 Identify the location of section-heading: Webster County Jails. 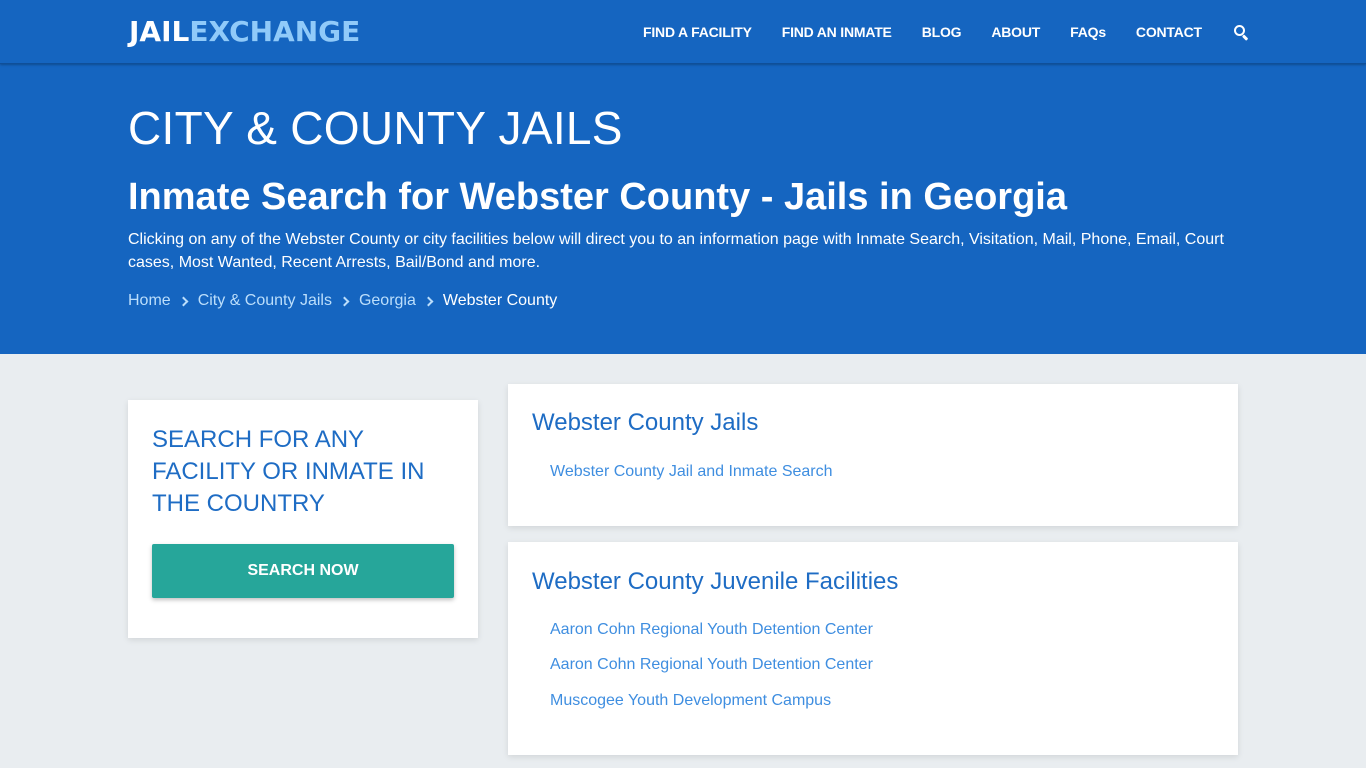
(645, 422).